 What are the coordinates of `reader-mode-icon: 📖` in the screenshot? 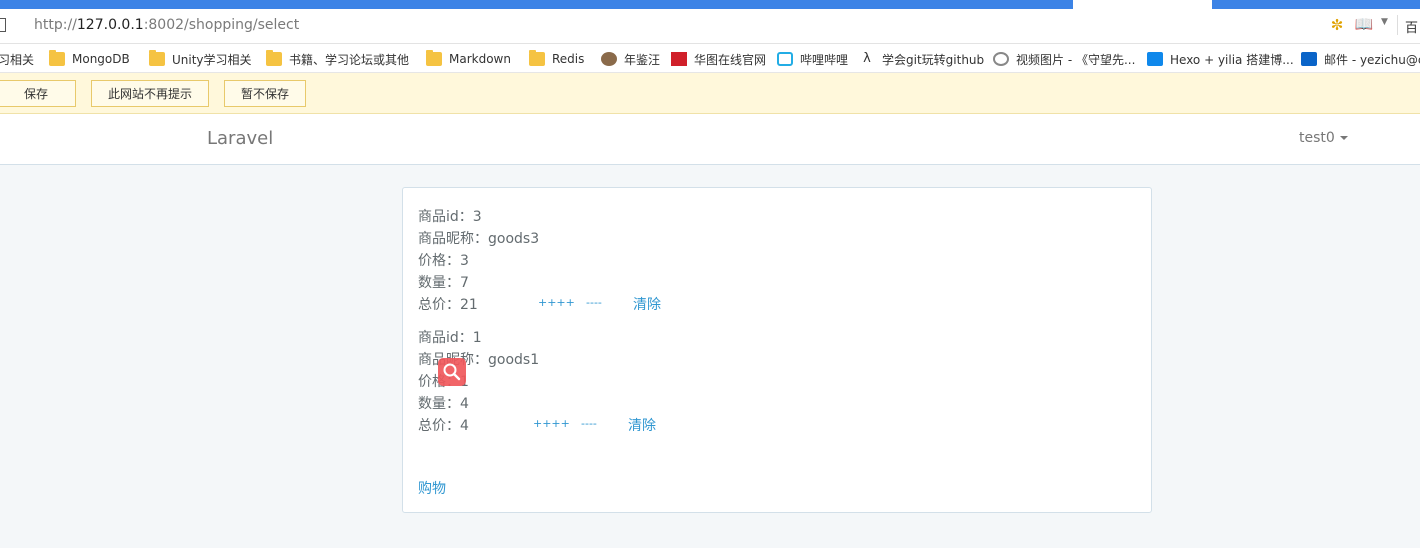 It's located at (1364, 25).